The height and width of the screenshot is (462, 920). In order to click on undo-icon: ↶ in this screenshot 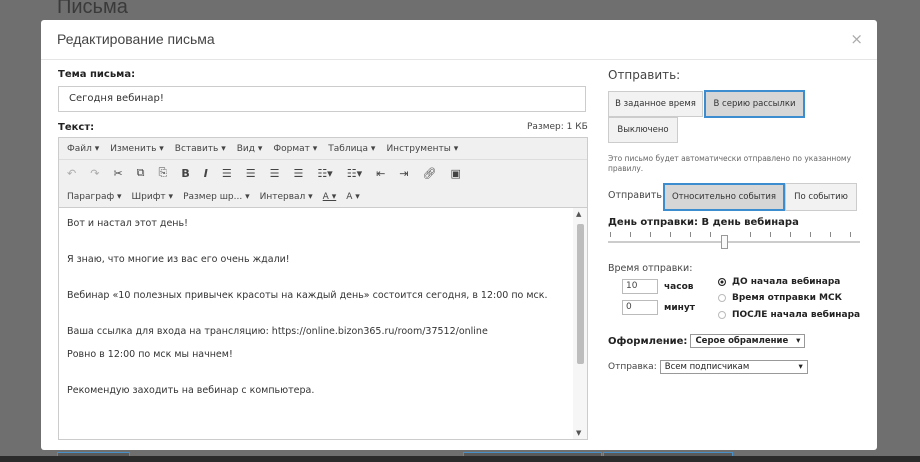, I will do `click(71, 173)`.